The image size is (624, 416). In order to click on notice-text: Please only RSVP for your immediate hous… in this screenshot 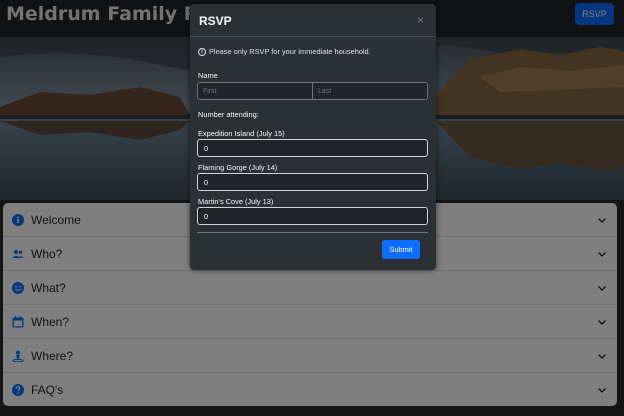, I will do `click(290, 51)`.